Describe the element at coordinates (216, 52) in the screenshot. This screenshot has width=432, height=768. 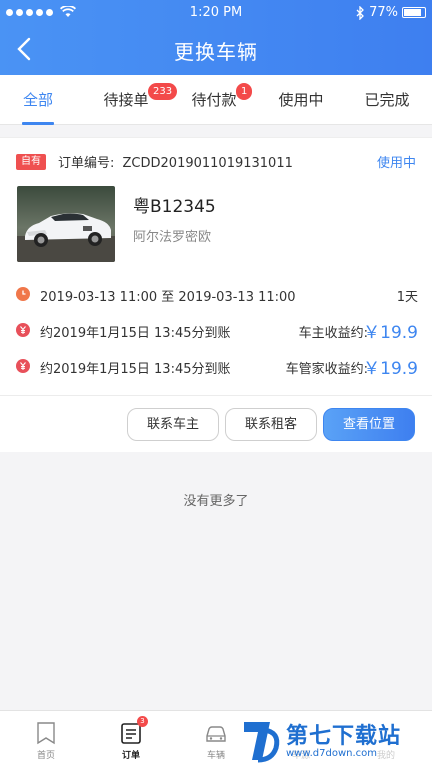
I see `page-title: 更换车辆` at that location.